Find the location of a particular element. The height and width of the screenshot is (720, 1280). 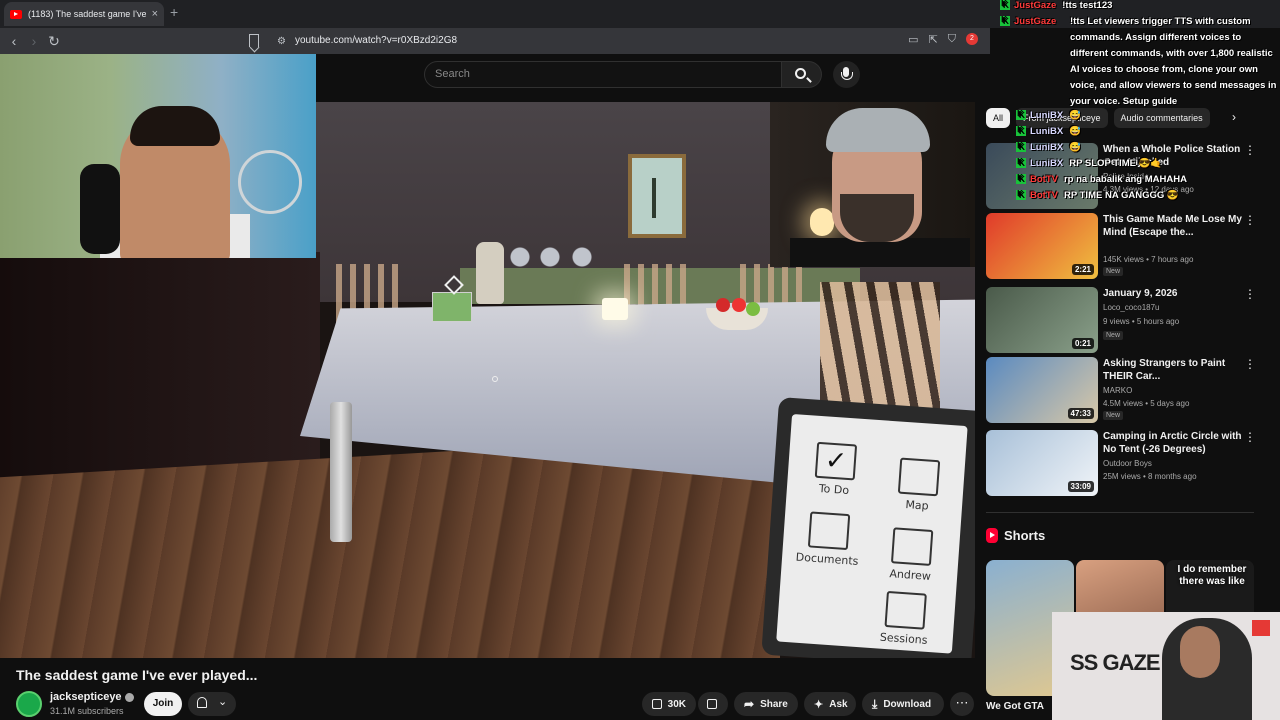

palm-painting is located at coordinates (657, 196).